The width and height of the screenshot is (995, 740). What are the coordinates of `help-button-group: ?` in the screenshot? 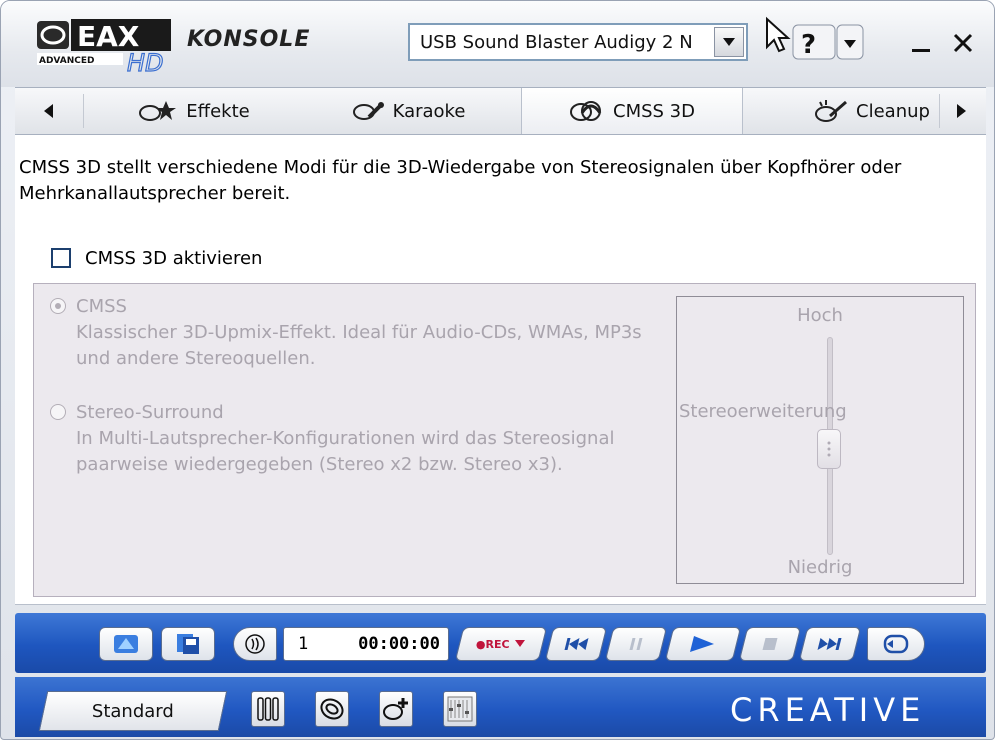 It's located at (815, 39).